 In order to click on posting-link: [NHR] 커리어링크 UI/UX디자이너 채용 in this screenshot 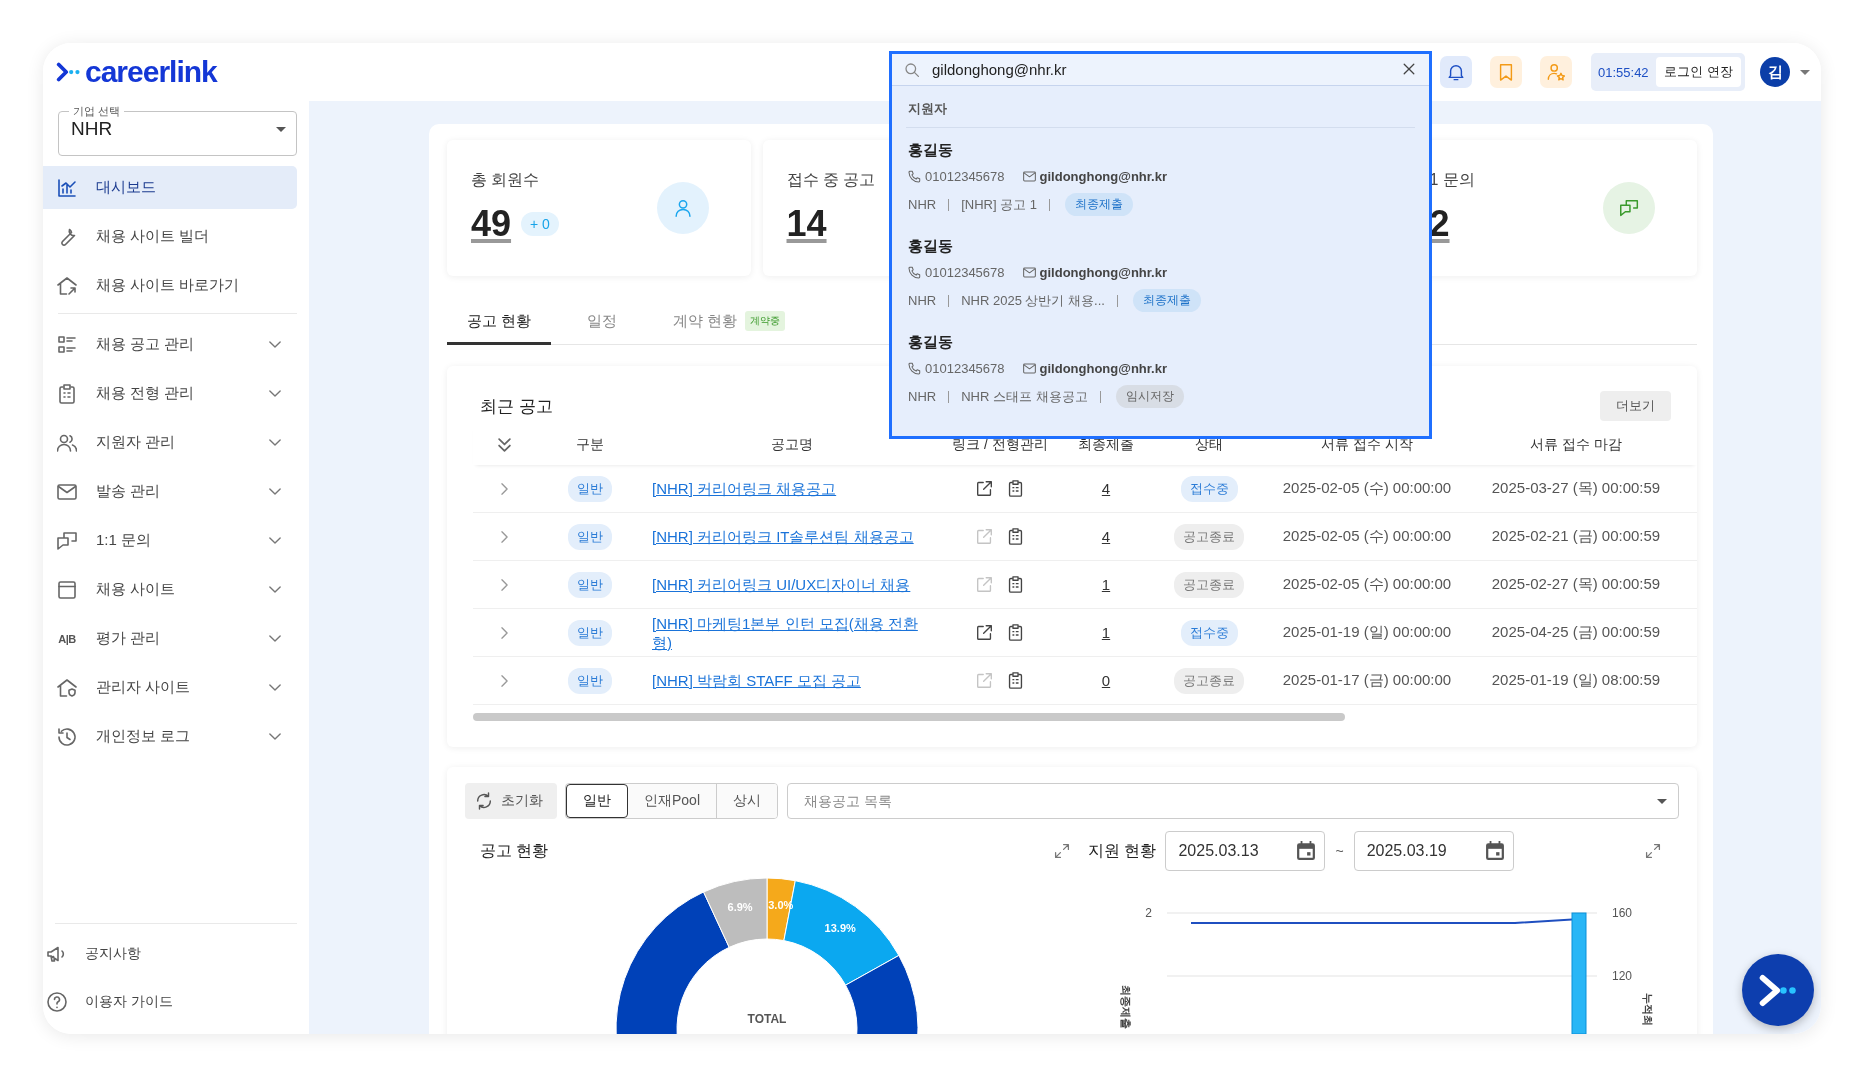, I will do `click(781, 584)`.